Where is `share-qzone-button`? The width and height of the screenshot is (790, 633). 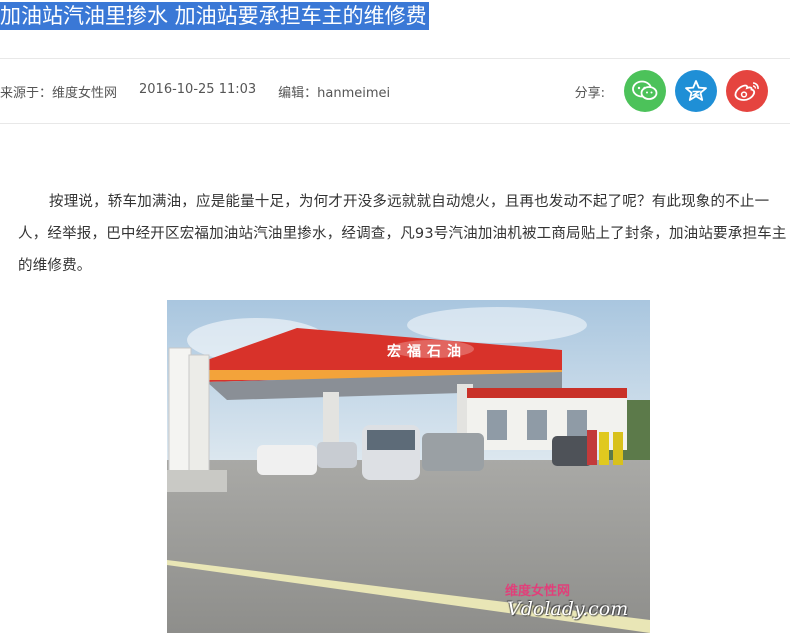
share-qzone-button is located at coordinates (696, 91).